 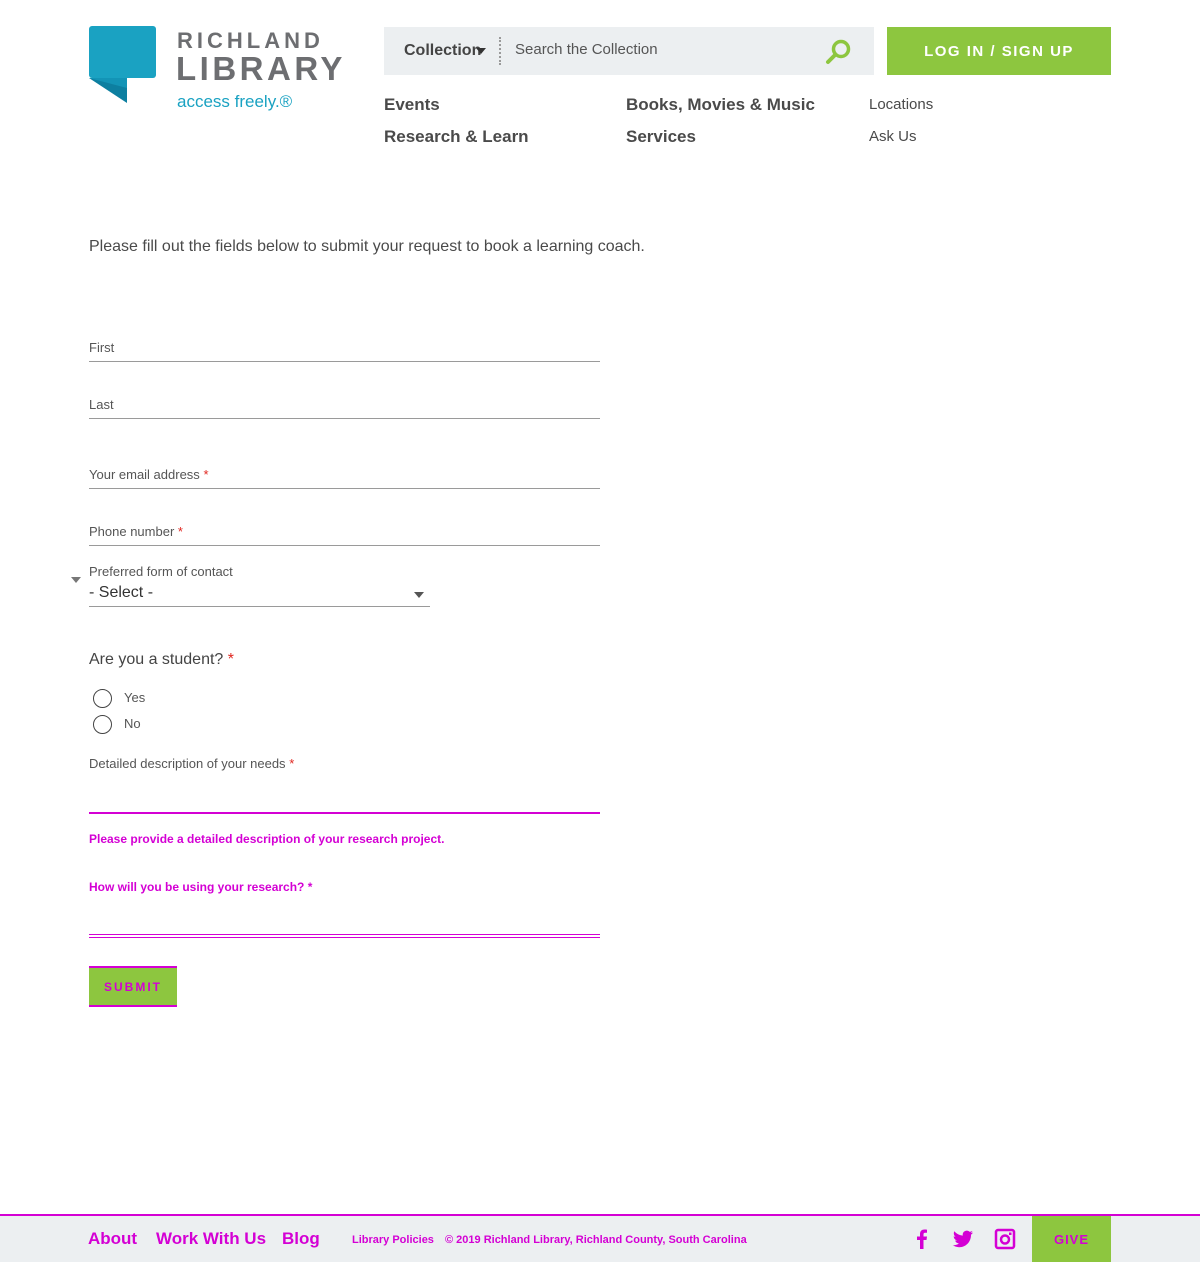 What do you see at coordinates (192, 763) in the screenshot?
I see `description-label: Detailed description of your needs *` at bounding box center [192, 763].